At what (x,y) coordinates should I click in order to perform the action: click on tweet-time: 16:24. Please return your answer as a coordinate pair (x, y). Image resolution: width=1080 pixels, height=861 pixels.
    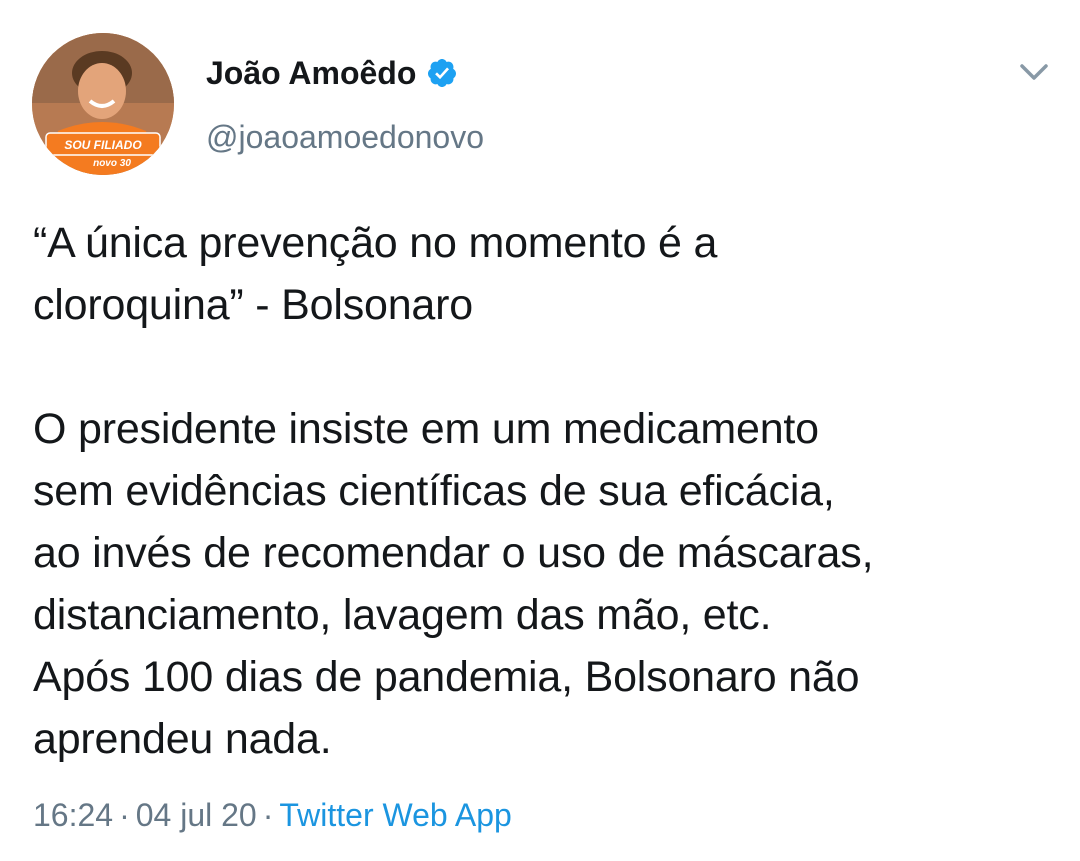
    Looking at the image, I should click on (73, 815).